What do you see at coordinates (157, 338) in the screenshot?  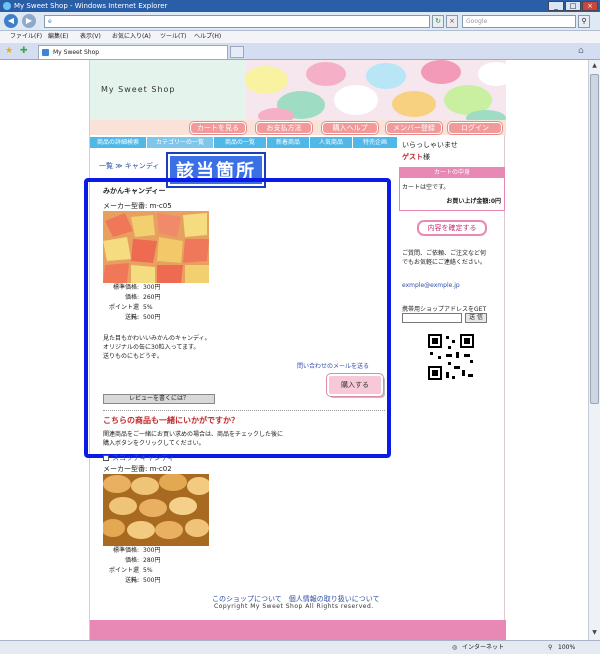 I see `desc-line: 見た目もかわいいみかんのキャンディ。` at bounding box center [157, 338].